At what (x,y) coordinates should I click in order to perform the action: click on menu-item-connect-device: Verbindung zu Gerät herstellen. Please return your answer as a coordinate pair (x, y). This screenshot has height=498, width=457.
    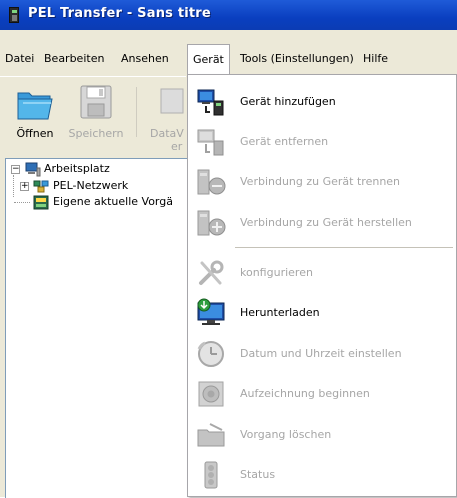
    Looking at the image, I should click on (322, 222).